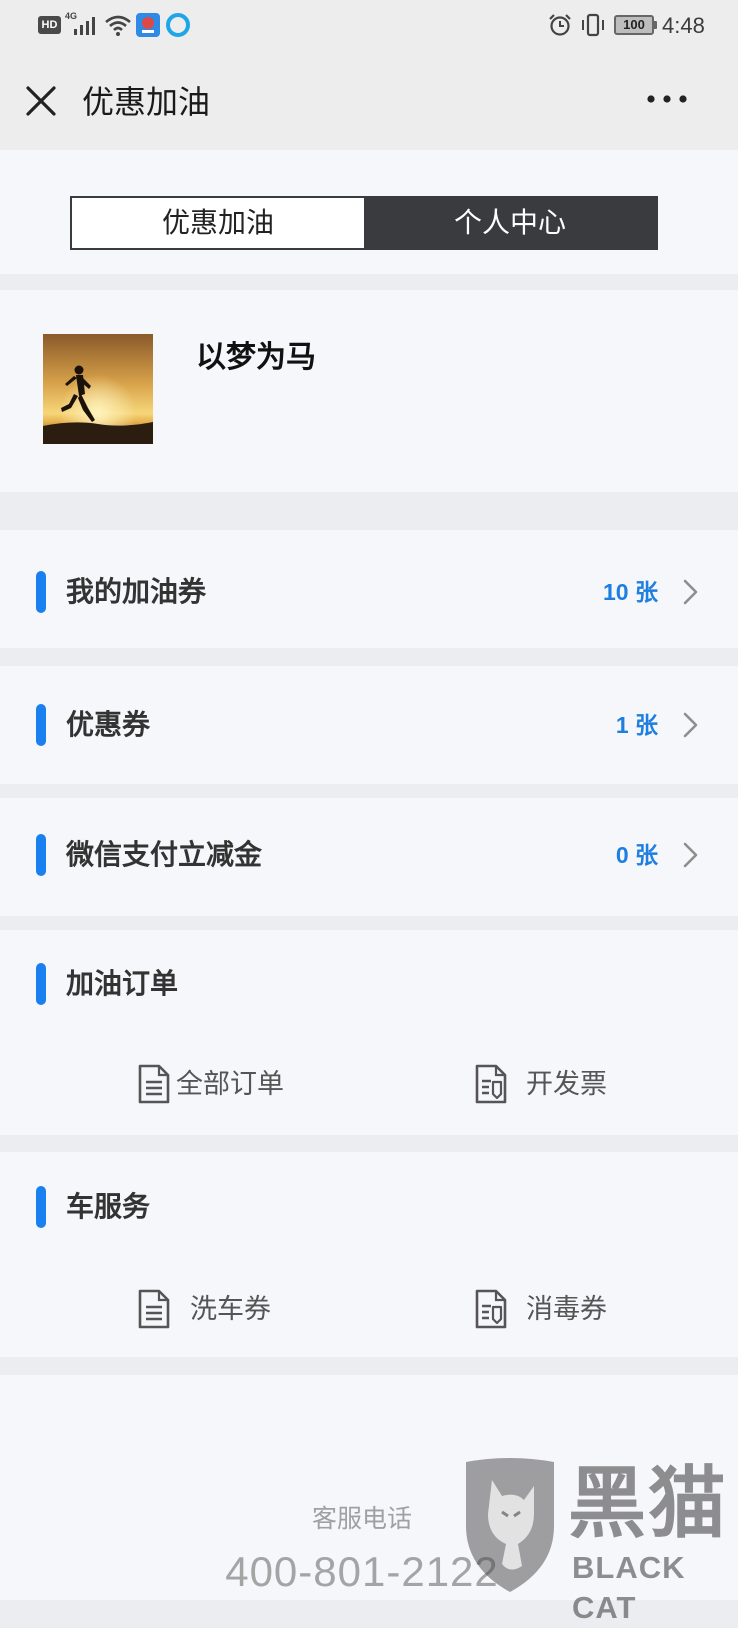  What do you see at coordinates (136, 591) in the screenshot?
I see `row-label: 我的加油券` at bounding box center [136, 591].